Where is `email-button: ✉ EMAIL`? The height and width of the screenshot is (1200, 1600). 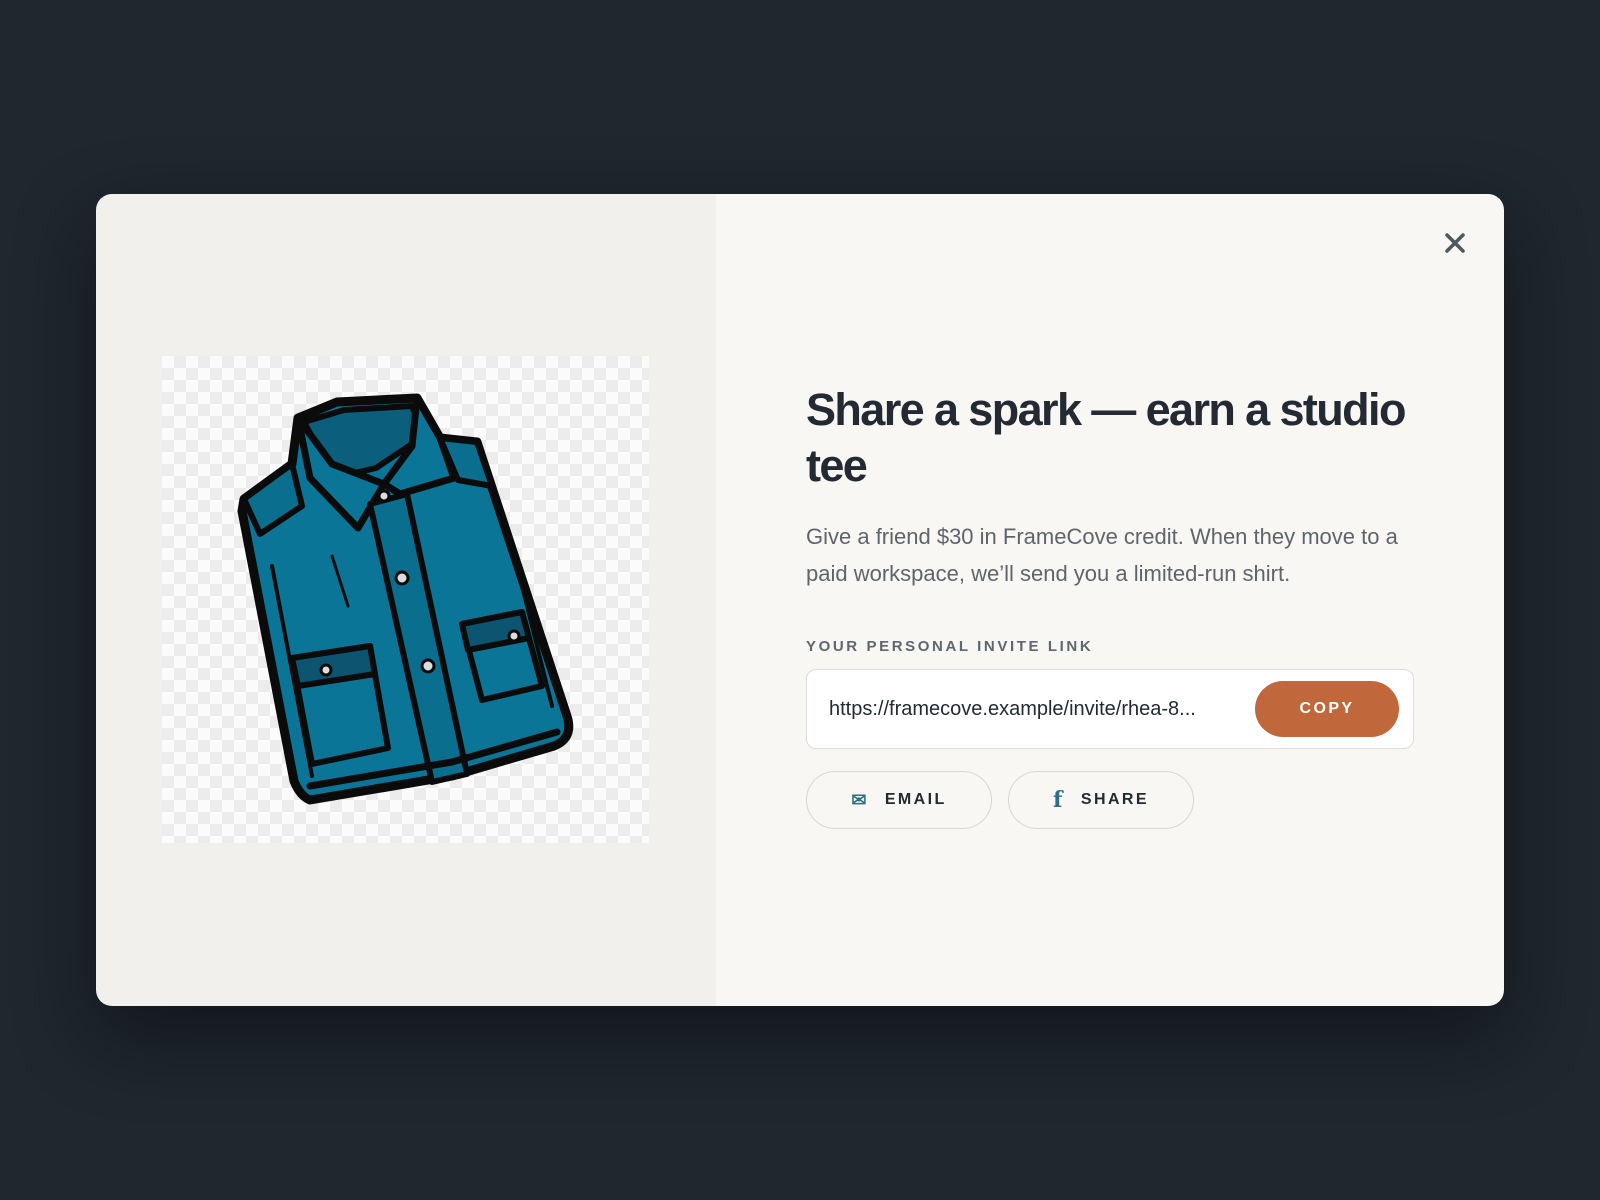 email-button: ✉ EMAIL is located at coordinates (899, 800).